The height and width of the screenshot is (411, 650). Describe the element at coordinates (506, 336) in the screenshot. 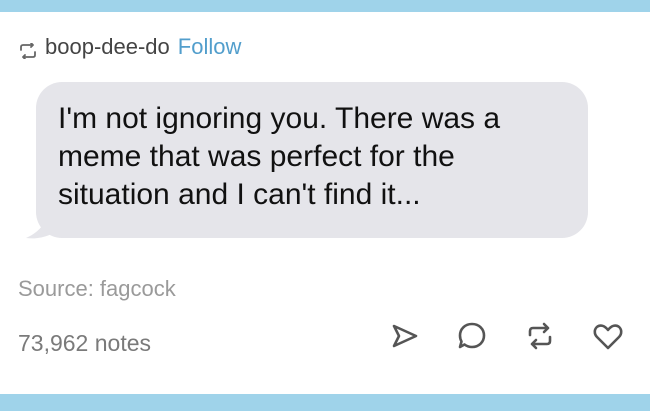

I see `post-actions` at that location.